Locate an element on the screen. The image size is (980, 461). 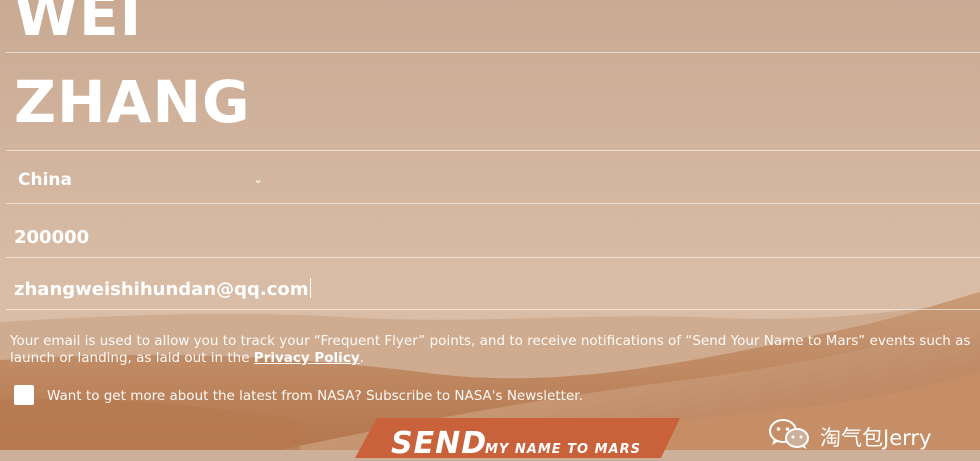
country-selected-value: China is located at coordinates (45, 180).